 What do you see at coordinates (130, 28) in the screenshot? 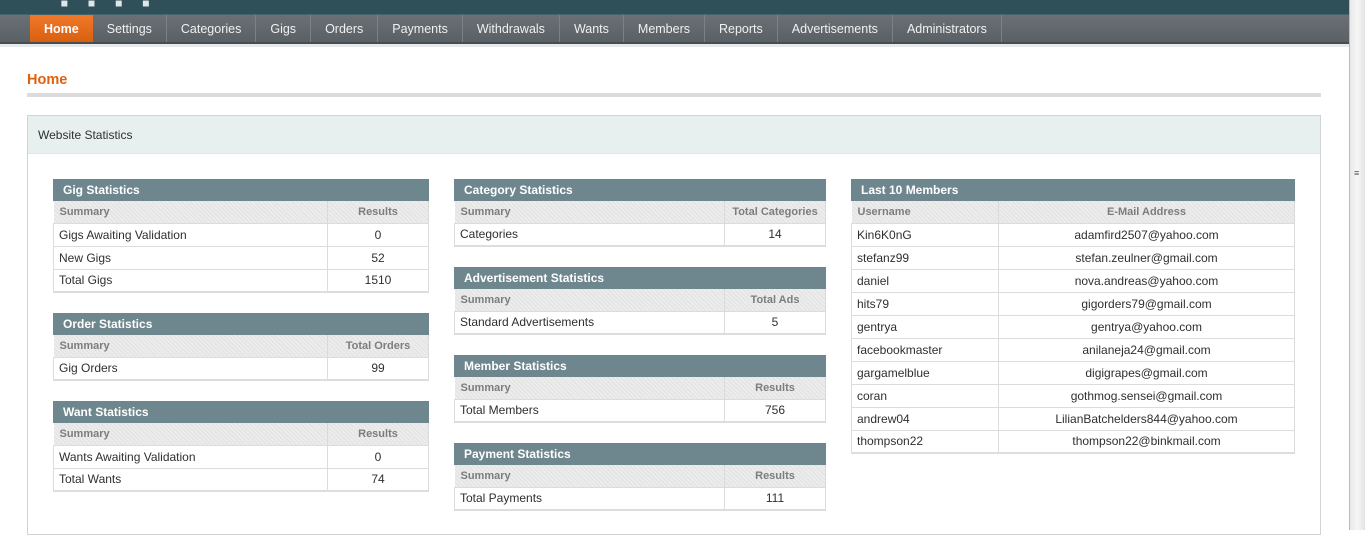
I see `nav-settings: Settings` at bounding box center [130, 28].